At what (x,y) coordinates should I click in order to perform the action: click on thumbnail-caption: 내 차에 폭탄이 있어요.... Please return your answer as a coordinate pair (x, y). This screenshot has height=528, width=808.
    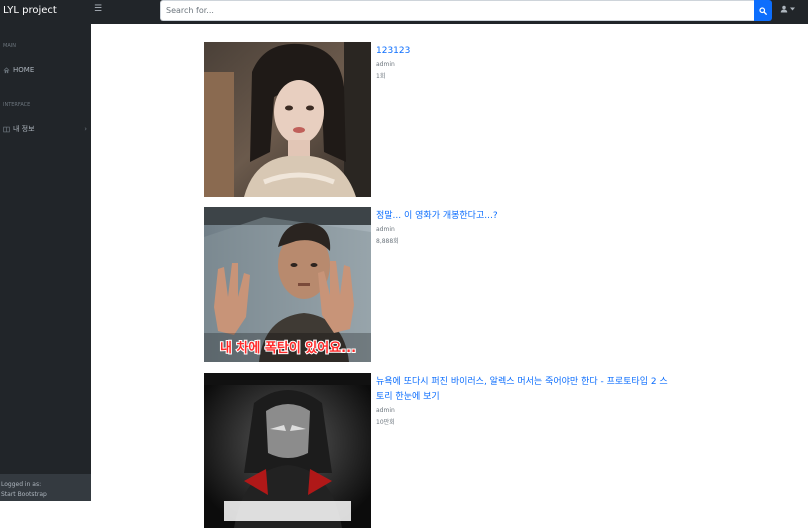
    Looking at the image, I should click on (288, 348).